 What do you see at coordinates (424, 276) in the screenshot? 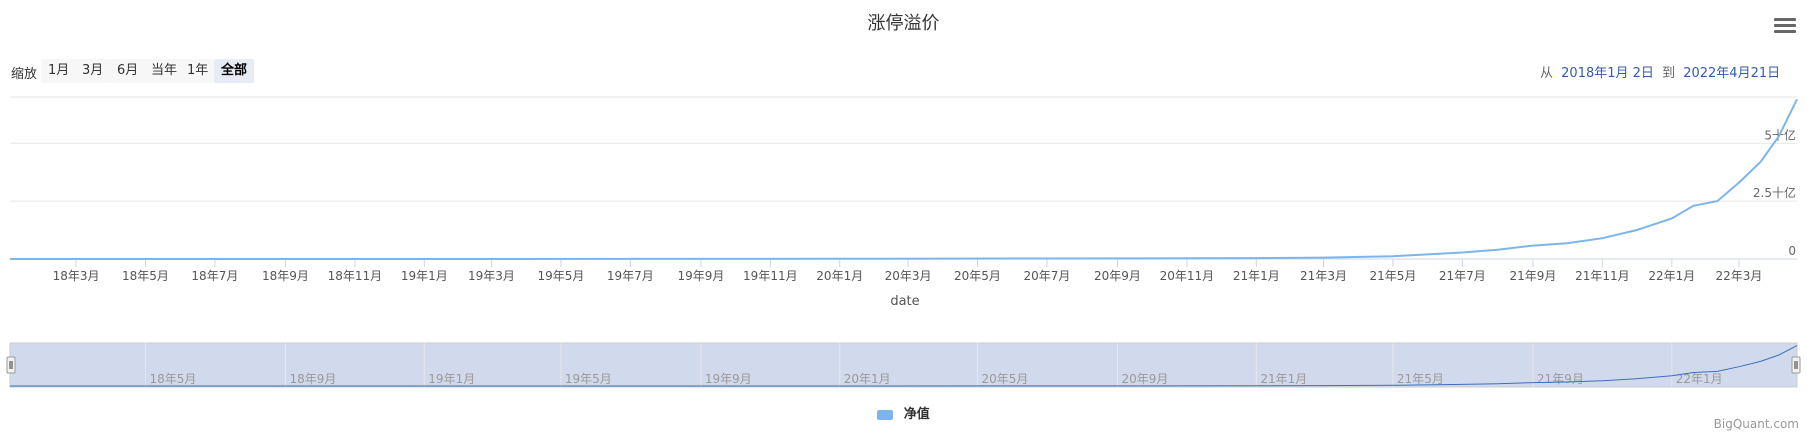
I see `x-tick-label: 19年1月` at bounding box center [424, 276].